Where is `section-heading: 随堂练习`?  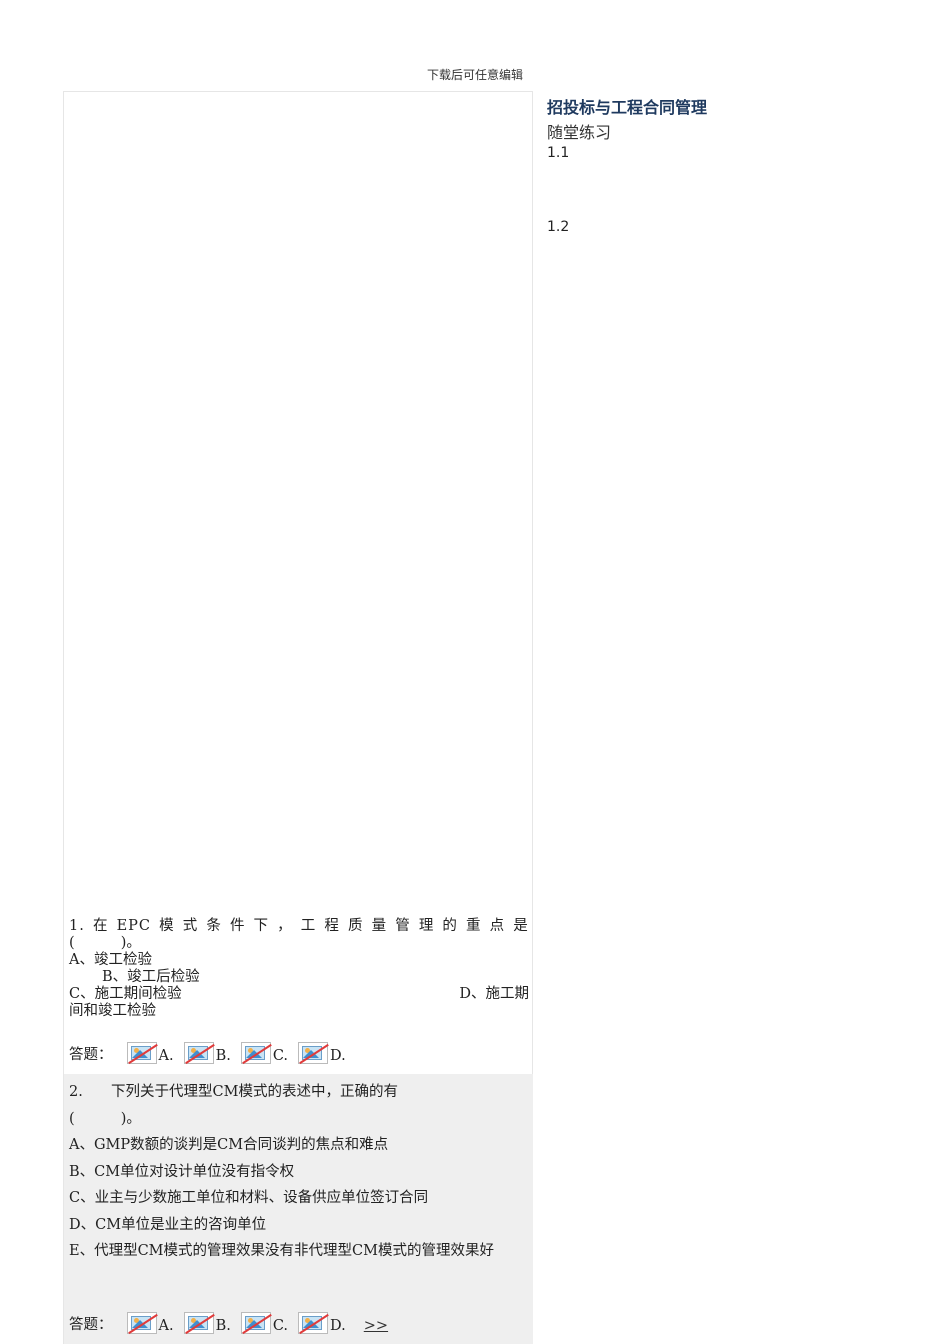 section-heading: 随堂练习 is located at coordinates (579, 132).